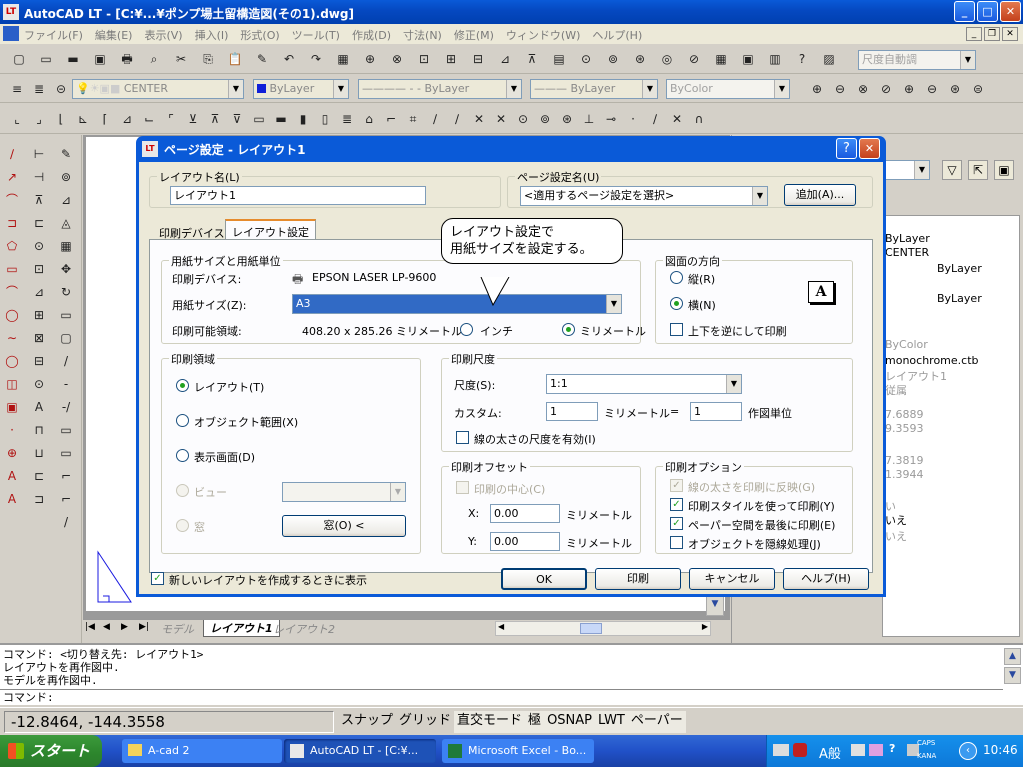 The height and width of the screenshot is (767, 1023). Describe the element at coordinates (716, 411) in the screenshot. I see `custom-units-input: 1` at that location.